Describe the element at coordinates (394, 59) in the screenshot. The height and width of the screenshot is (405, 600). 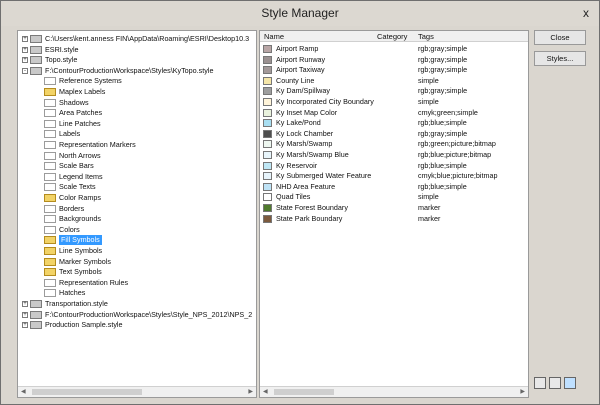
I see `style-list-row: Airport Runway rgb;gray;simple` at that location.